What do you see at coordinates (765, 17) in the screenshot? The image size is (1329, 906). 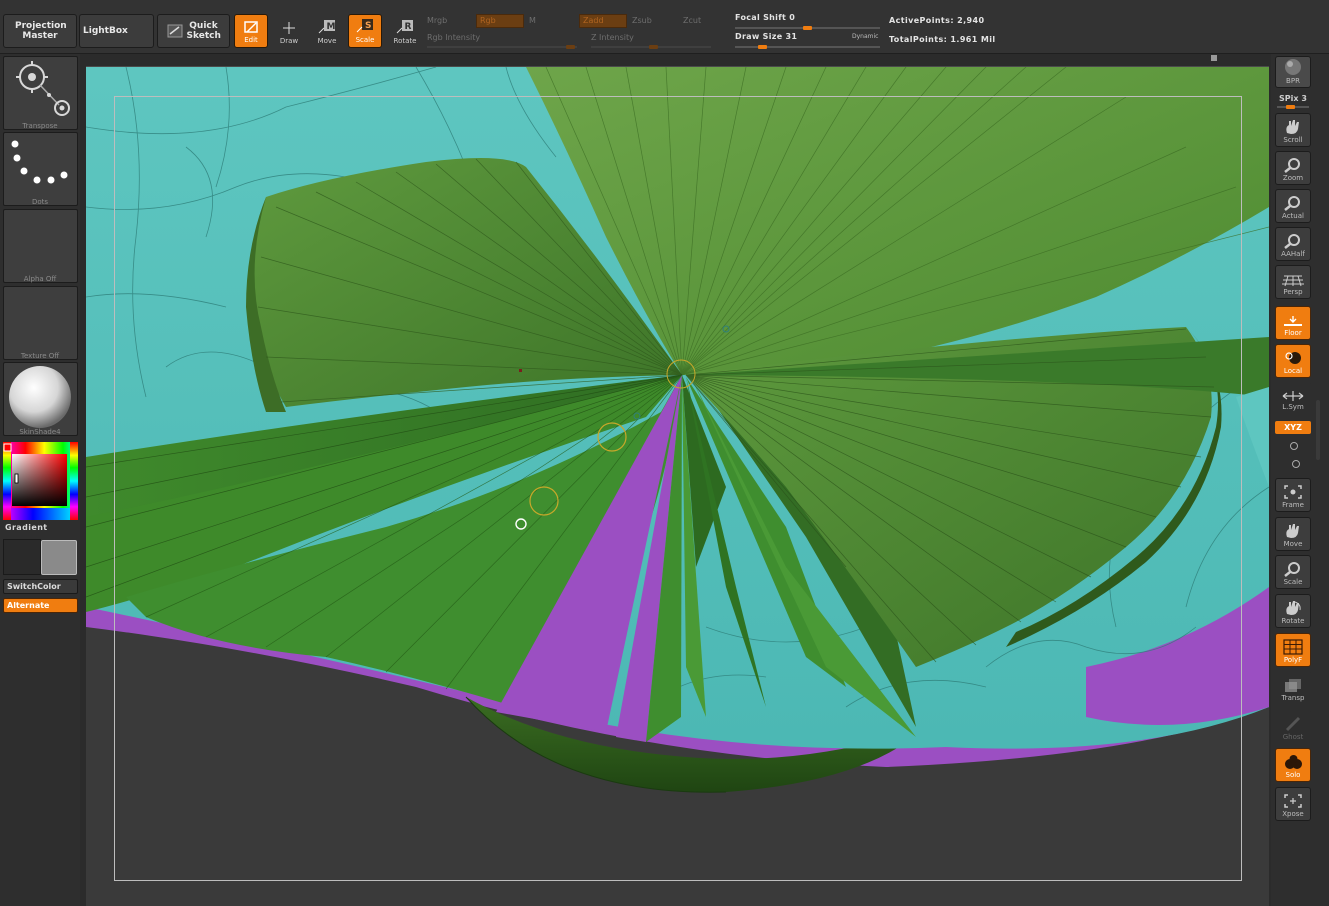 I see `focal-shift-label: Focal Shift 0` at bounding box center [765, 17].